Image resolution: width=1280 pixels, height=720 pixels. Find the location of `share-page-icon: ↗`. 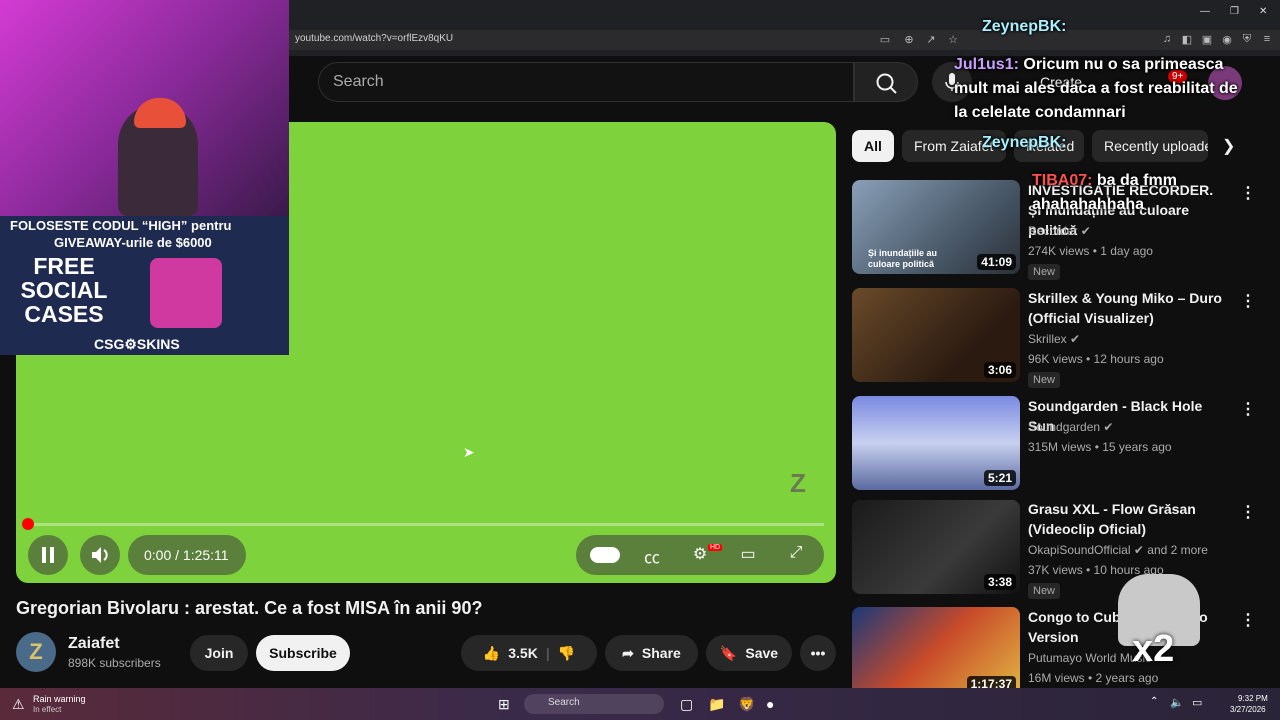

share-page-icon: ↗ is located at coordinates (931, 39).